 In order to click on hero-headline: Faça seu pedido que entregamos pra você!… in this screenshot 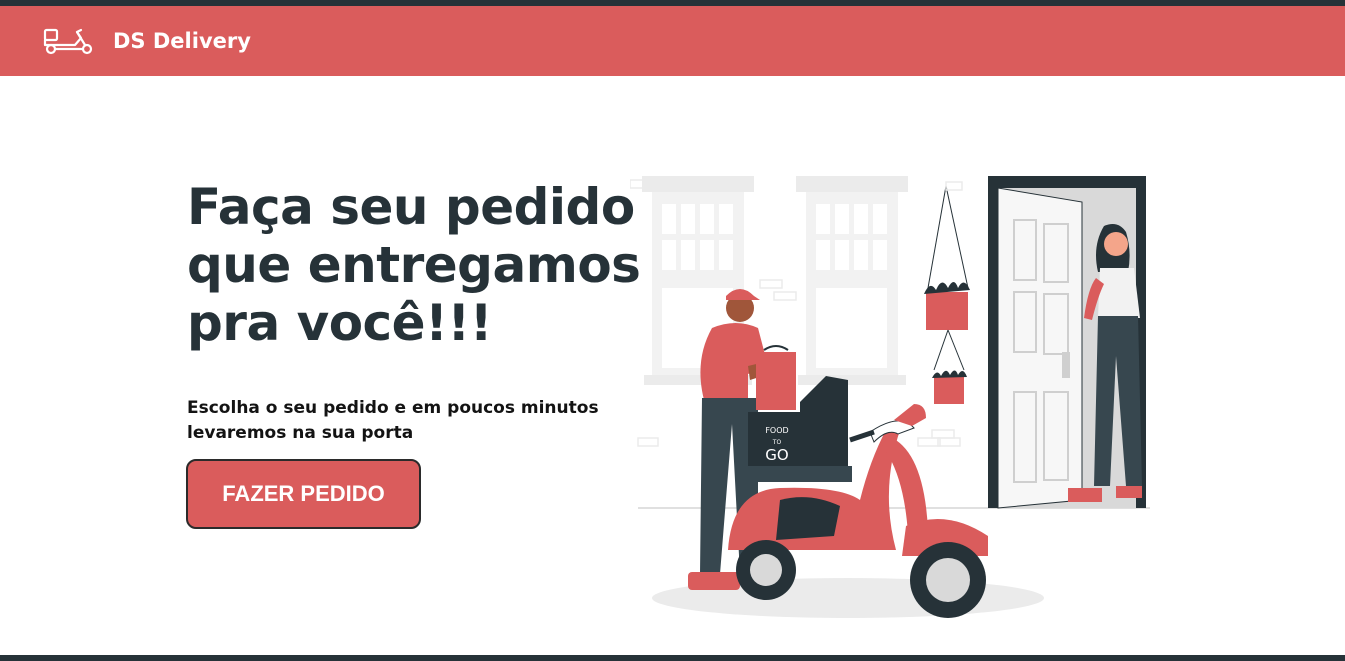, I will do `click(414, 265)`.